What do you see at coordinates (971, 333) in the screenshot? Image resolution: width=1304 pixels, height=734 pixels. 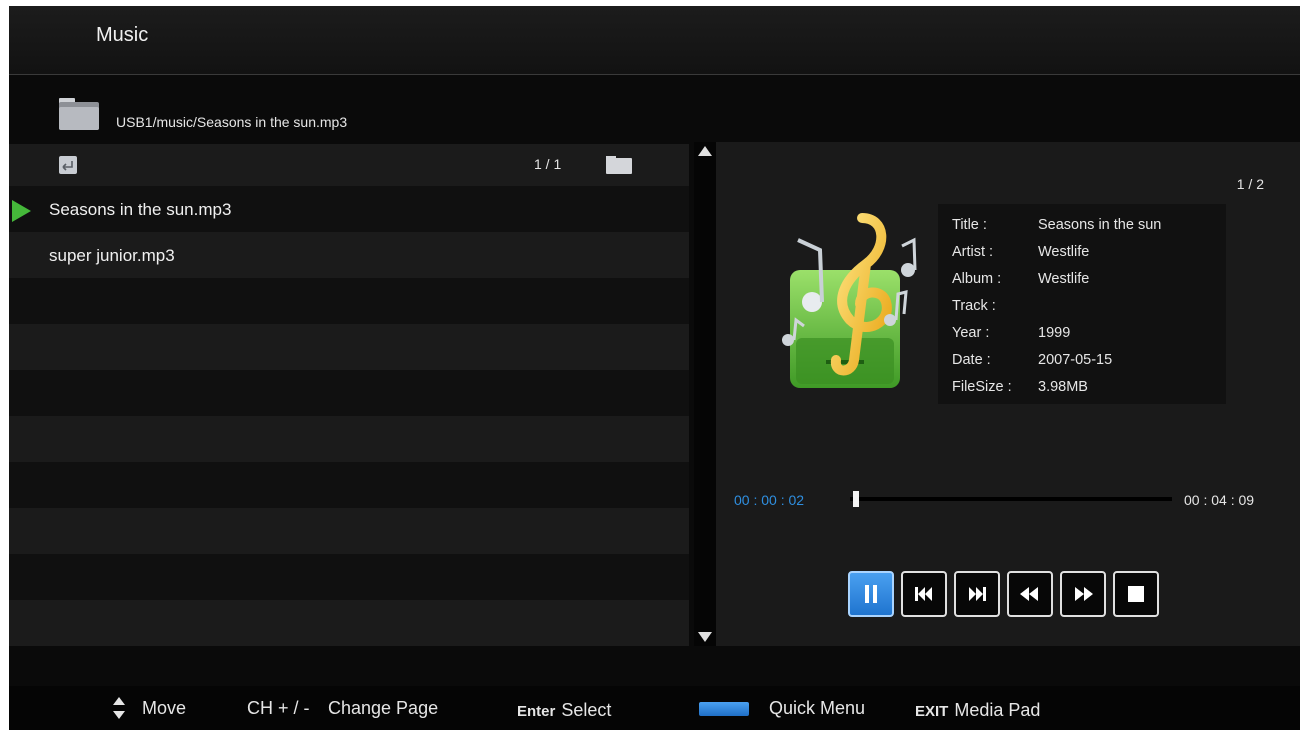 I see `year-label: Year :` at bounding box center [971, 333].